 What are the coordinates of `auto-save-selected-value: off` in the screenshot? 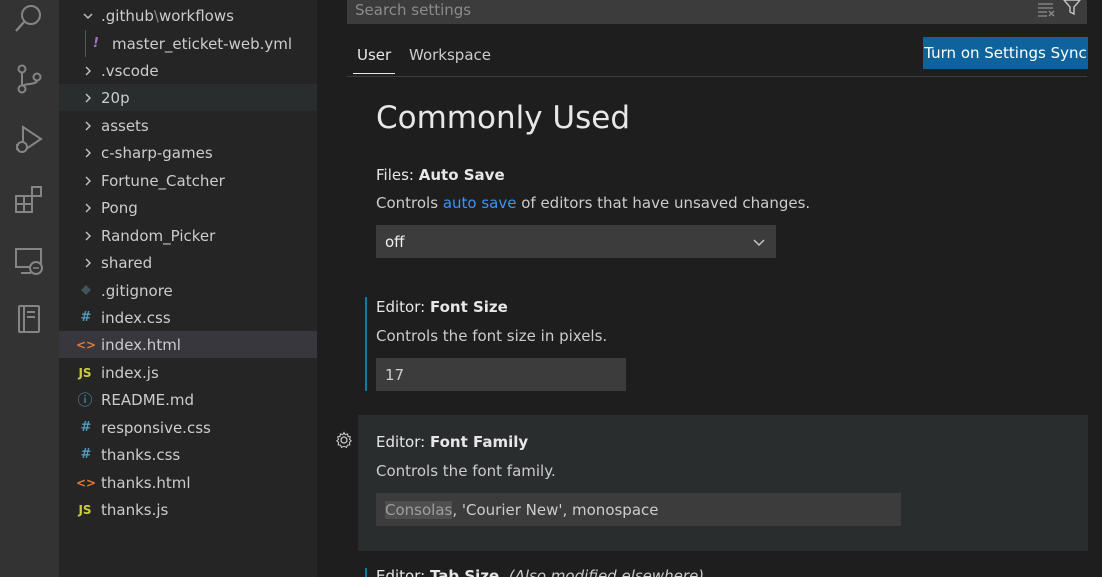 It's located at (395, 242).